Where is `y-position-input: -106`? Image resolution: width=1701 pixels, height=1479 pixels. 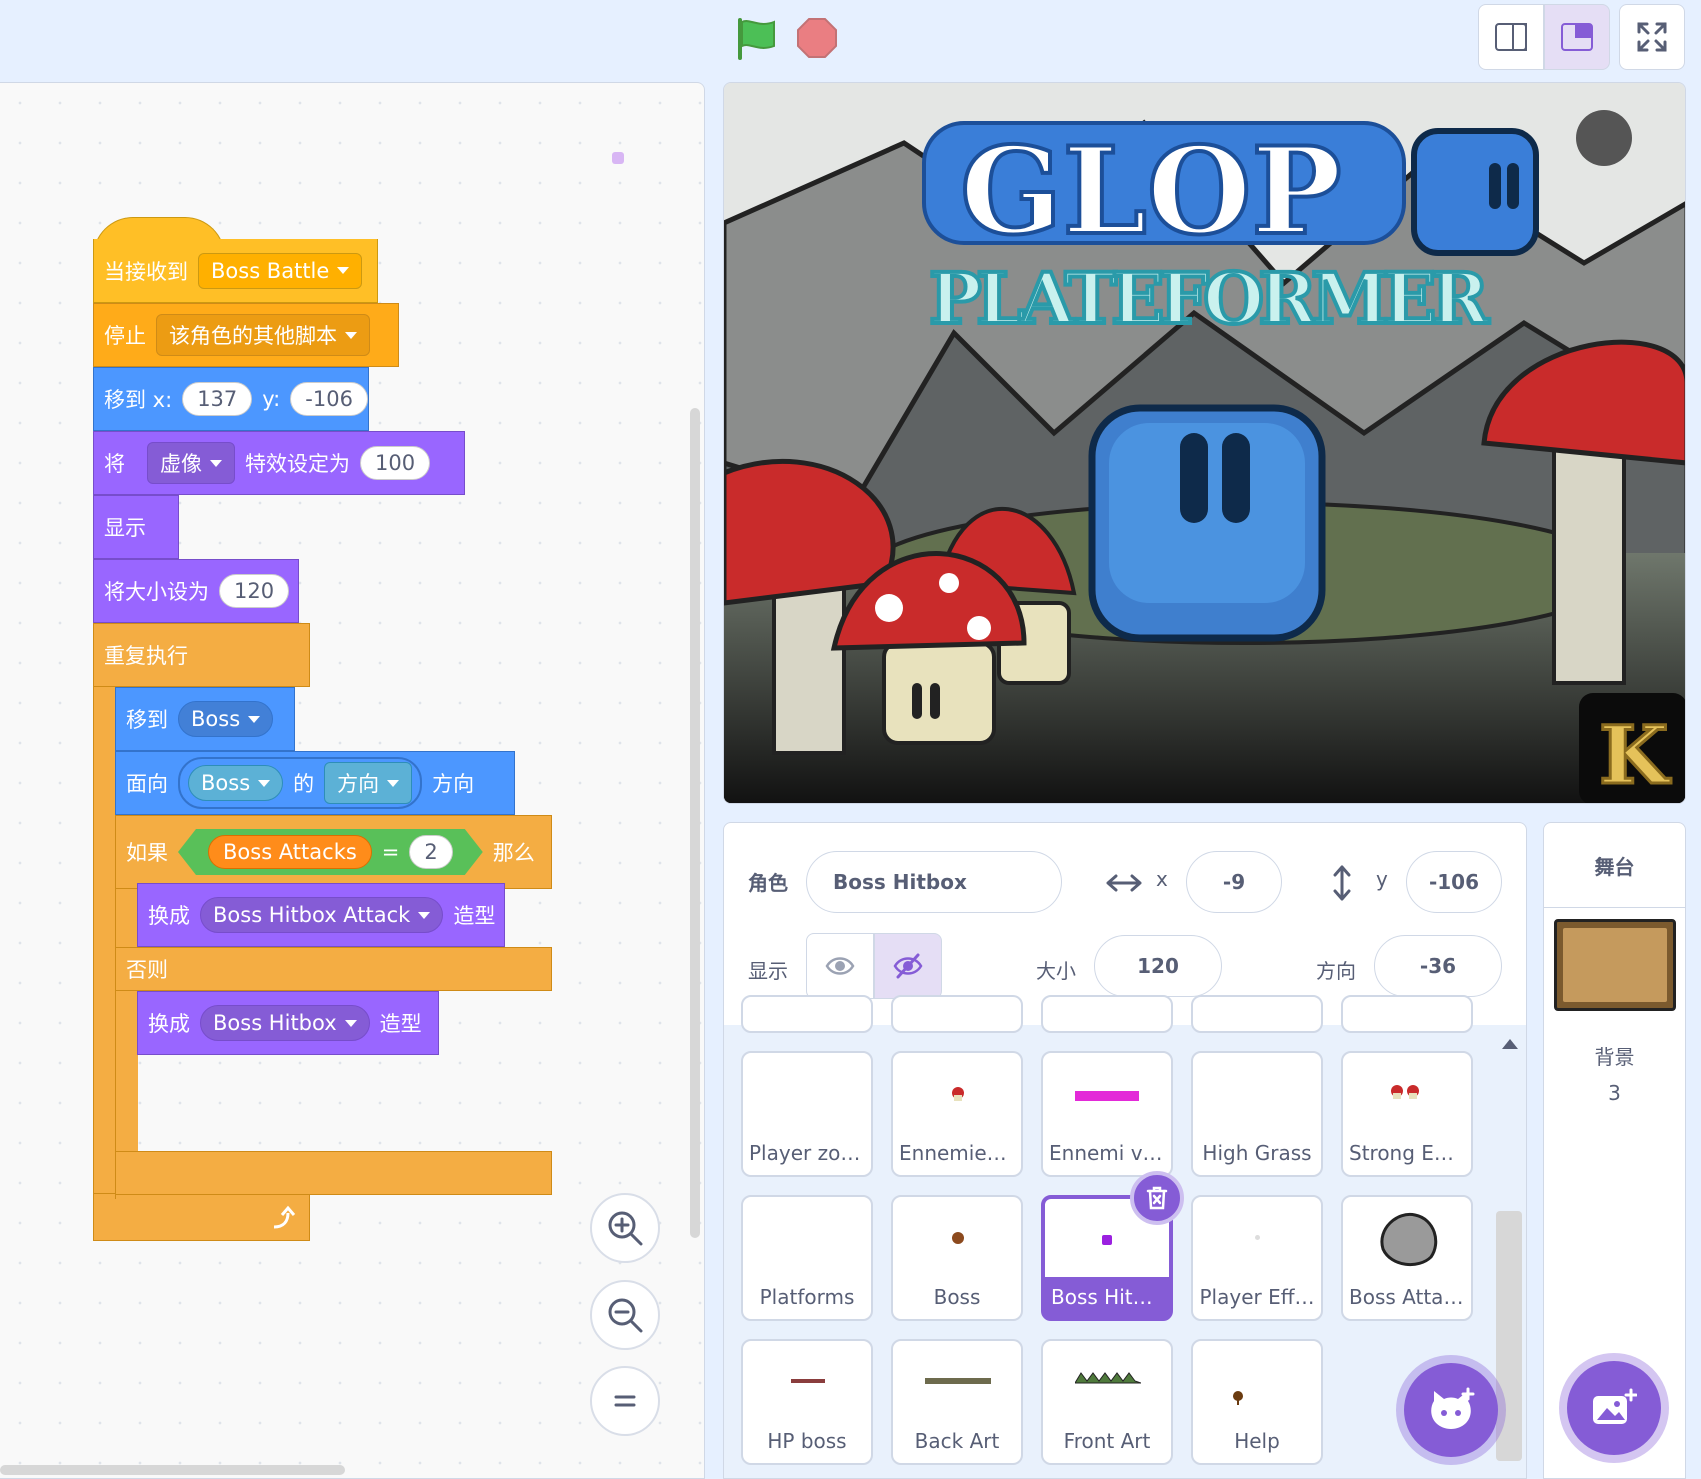 y-position-input: -106 is located at coordinates (1454, 882).